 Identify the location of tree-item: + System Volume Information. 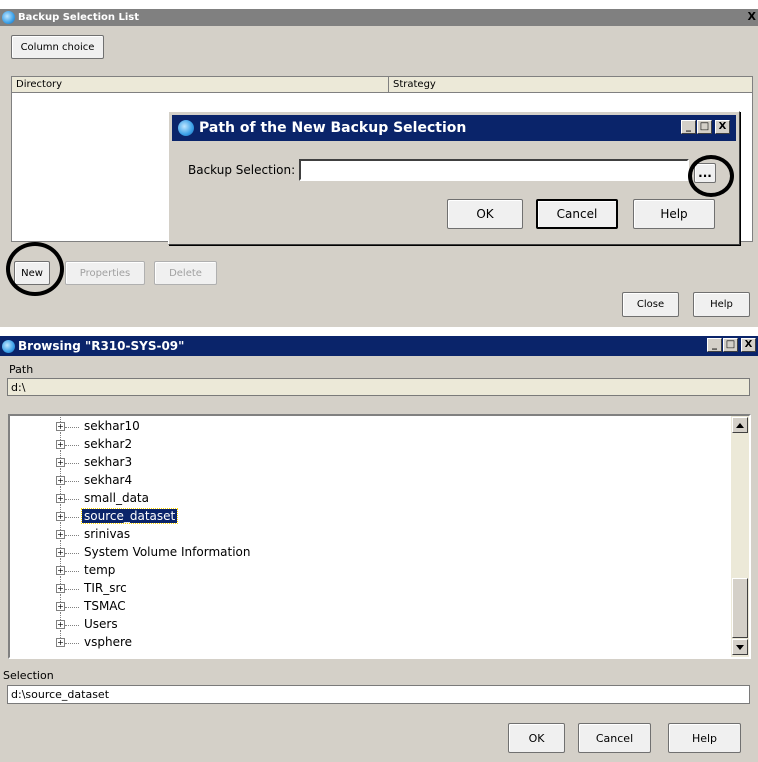
(356, 551).